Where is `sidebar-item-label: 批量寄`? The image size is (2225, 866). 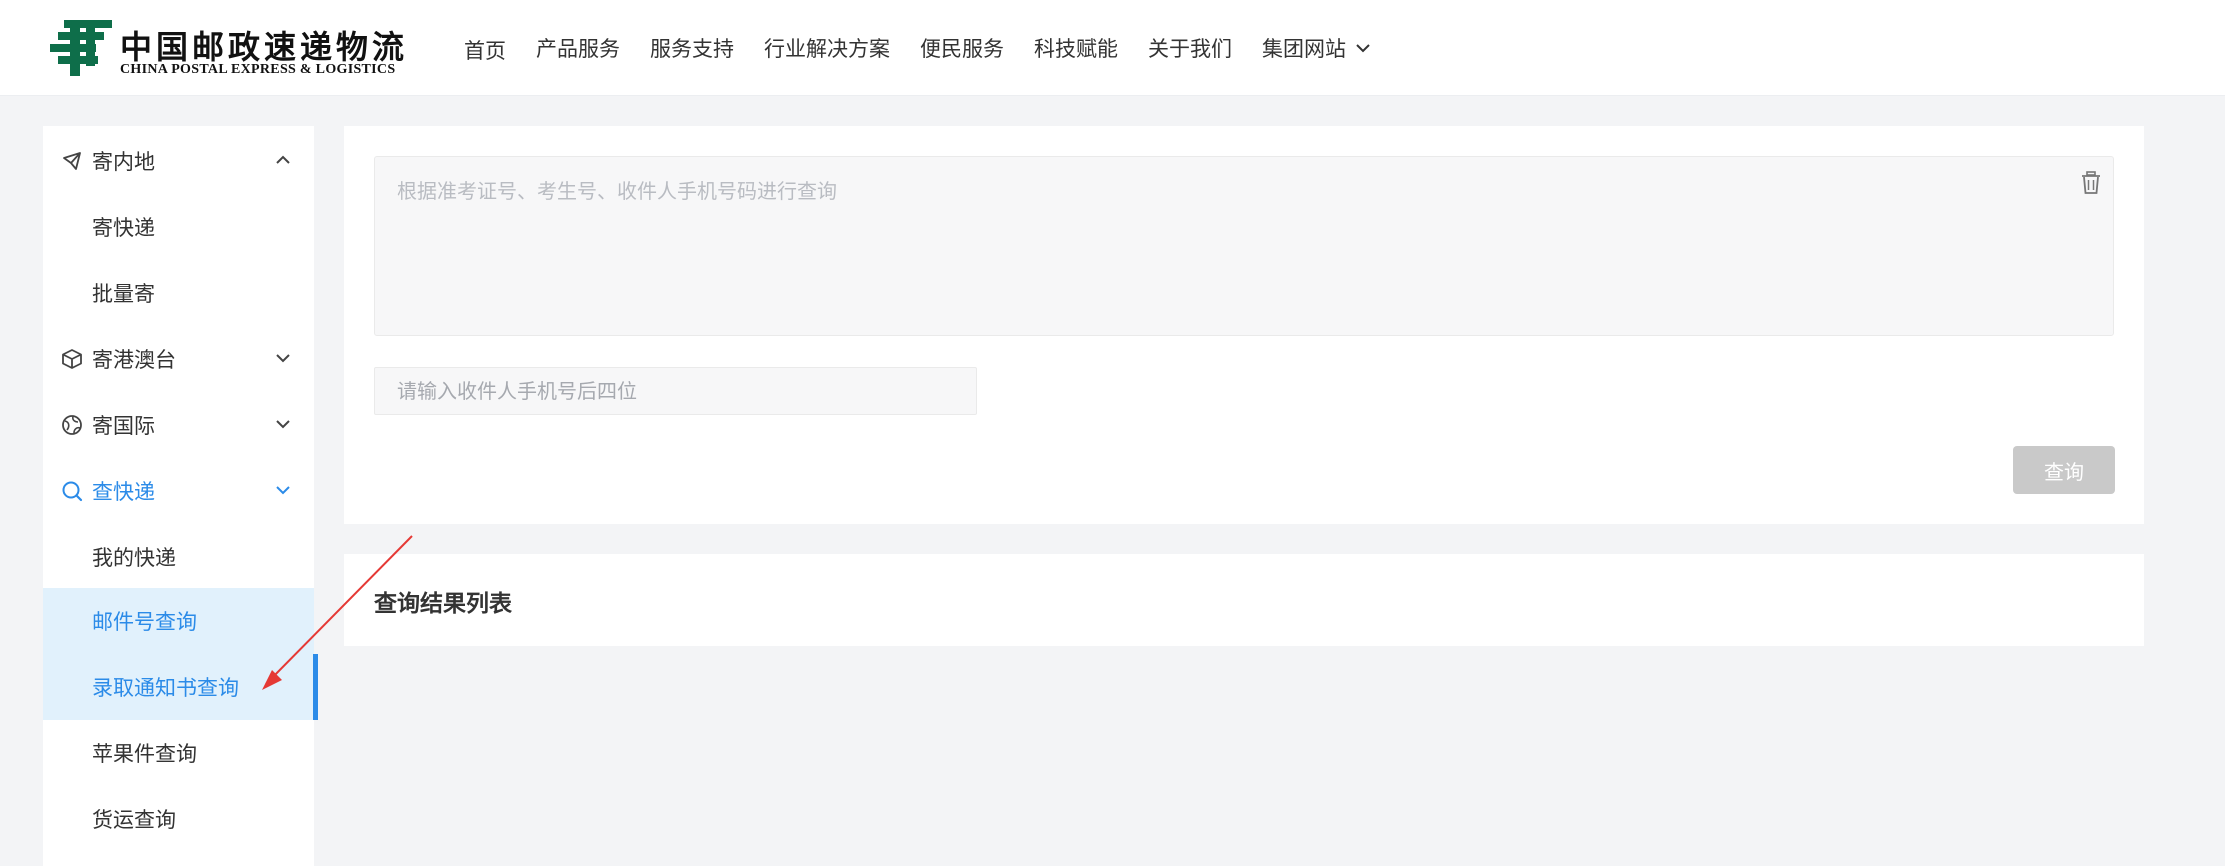
sidebar-item-label: 批量寄 is located at coordinates (123, 294).